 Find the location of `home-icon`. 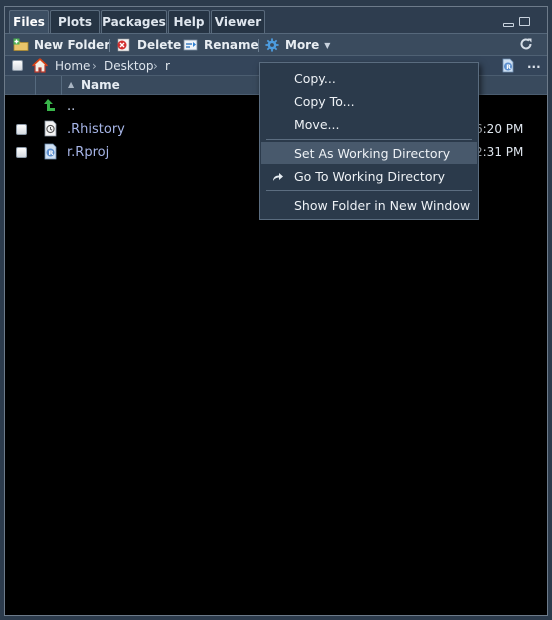

home-icon is located at coordinates (40, 67).